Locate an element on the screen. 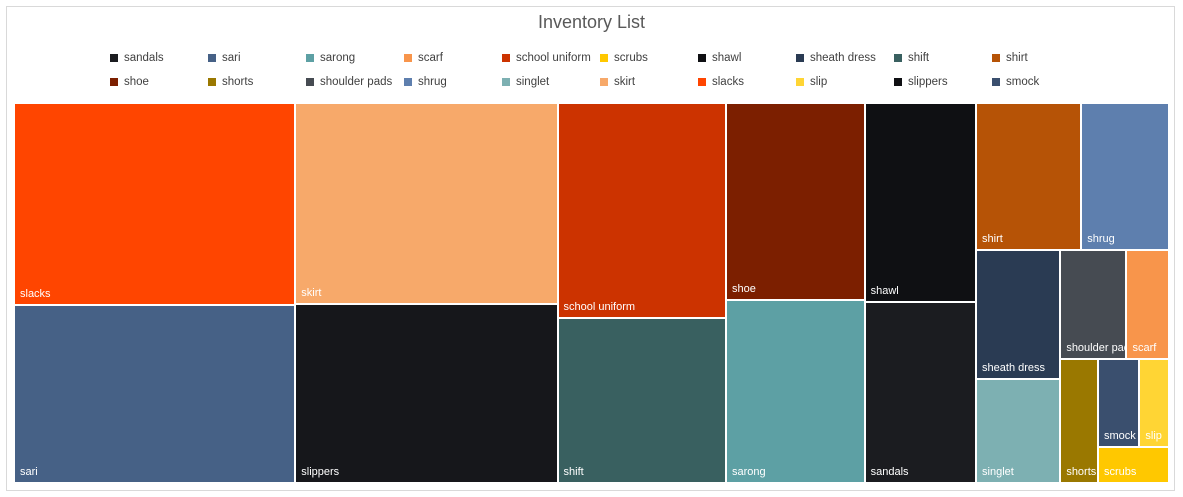  legend-item: shorts is located at coordinates (230, 82).